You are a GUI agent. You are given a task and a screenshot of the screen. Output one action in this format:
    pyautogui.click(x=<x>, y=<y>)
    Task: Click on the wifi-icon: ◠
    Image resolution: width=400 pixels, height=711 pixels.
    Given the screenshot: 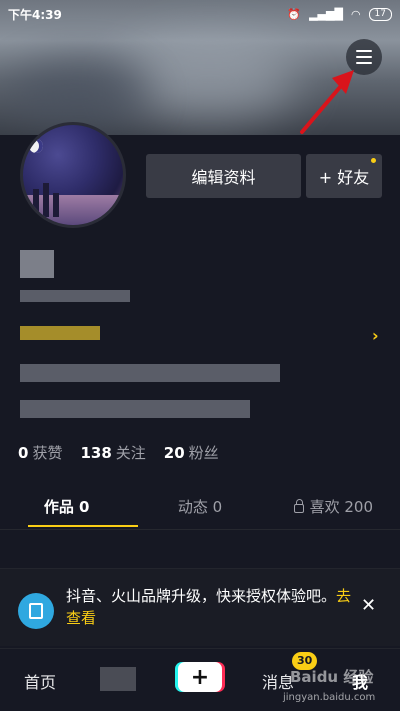 What is the action you would take?
    pyautogui.click(x=355, y=14)
    